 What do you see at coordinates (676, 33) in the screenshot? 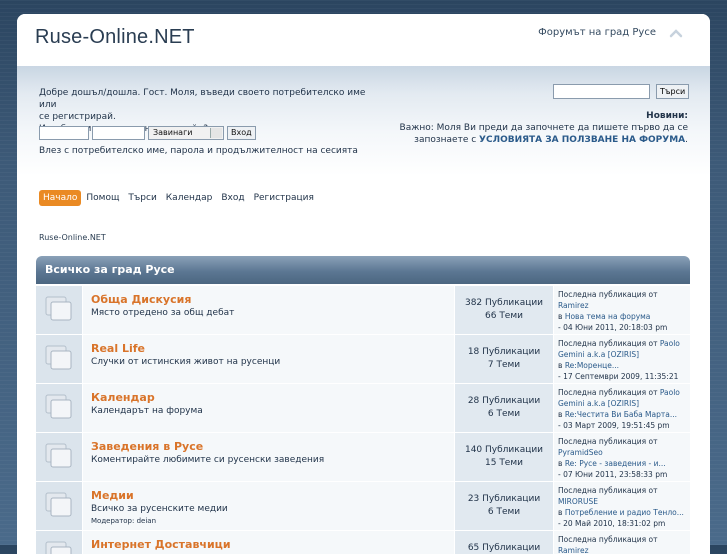
I see `chevron-up-icon` at bounding box center [676, 33].